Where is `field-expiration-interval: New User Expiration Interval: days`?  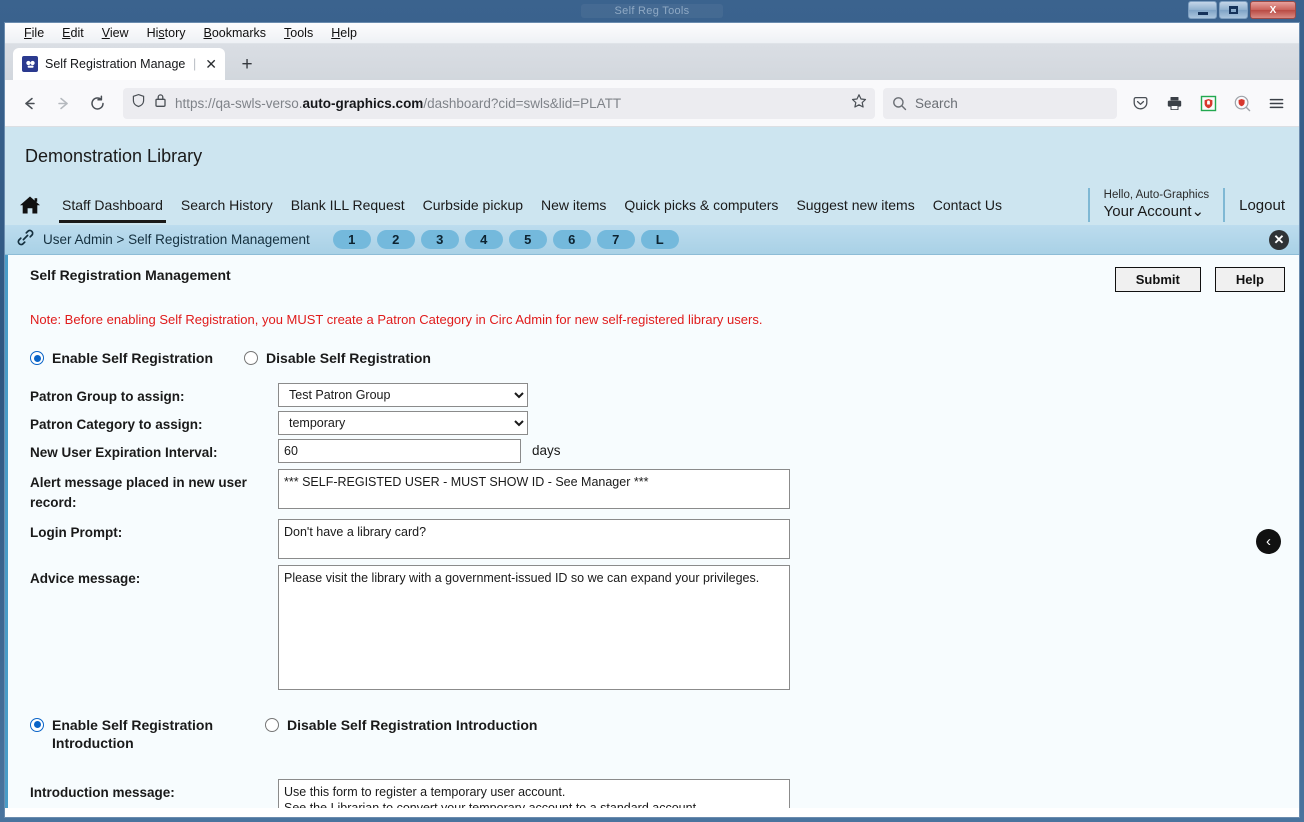
field-expiration-interval: New User Expiration Interval: days is located at coordinates (664, 451).